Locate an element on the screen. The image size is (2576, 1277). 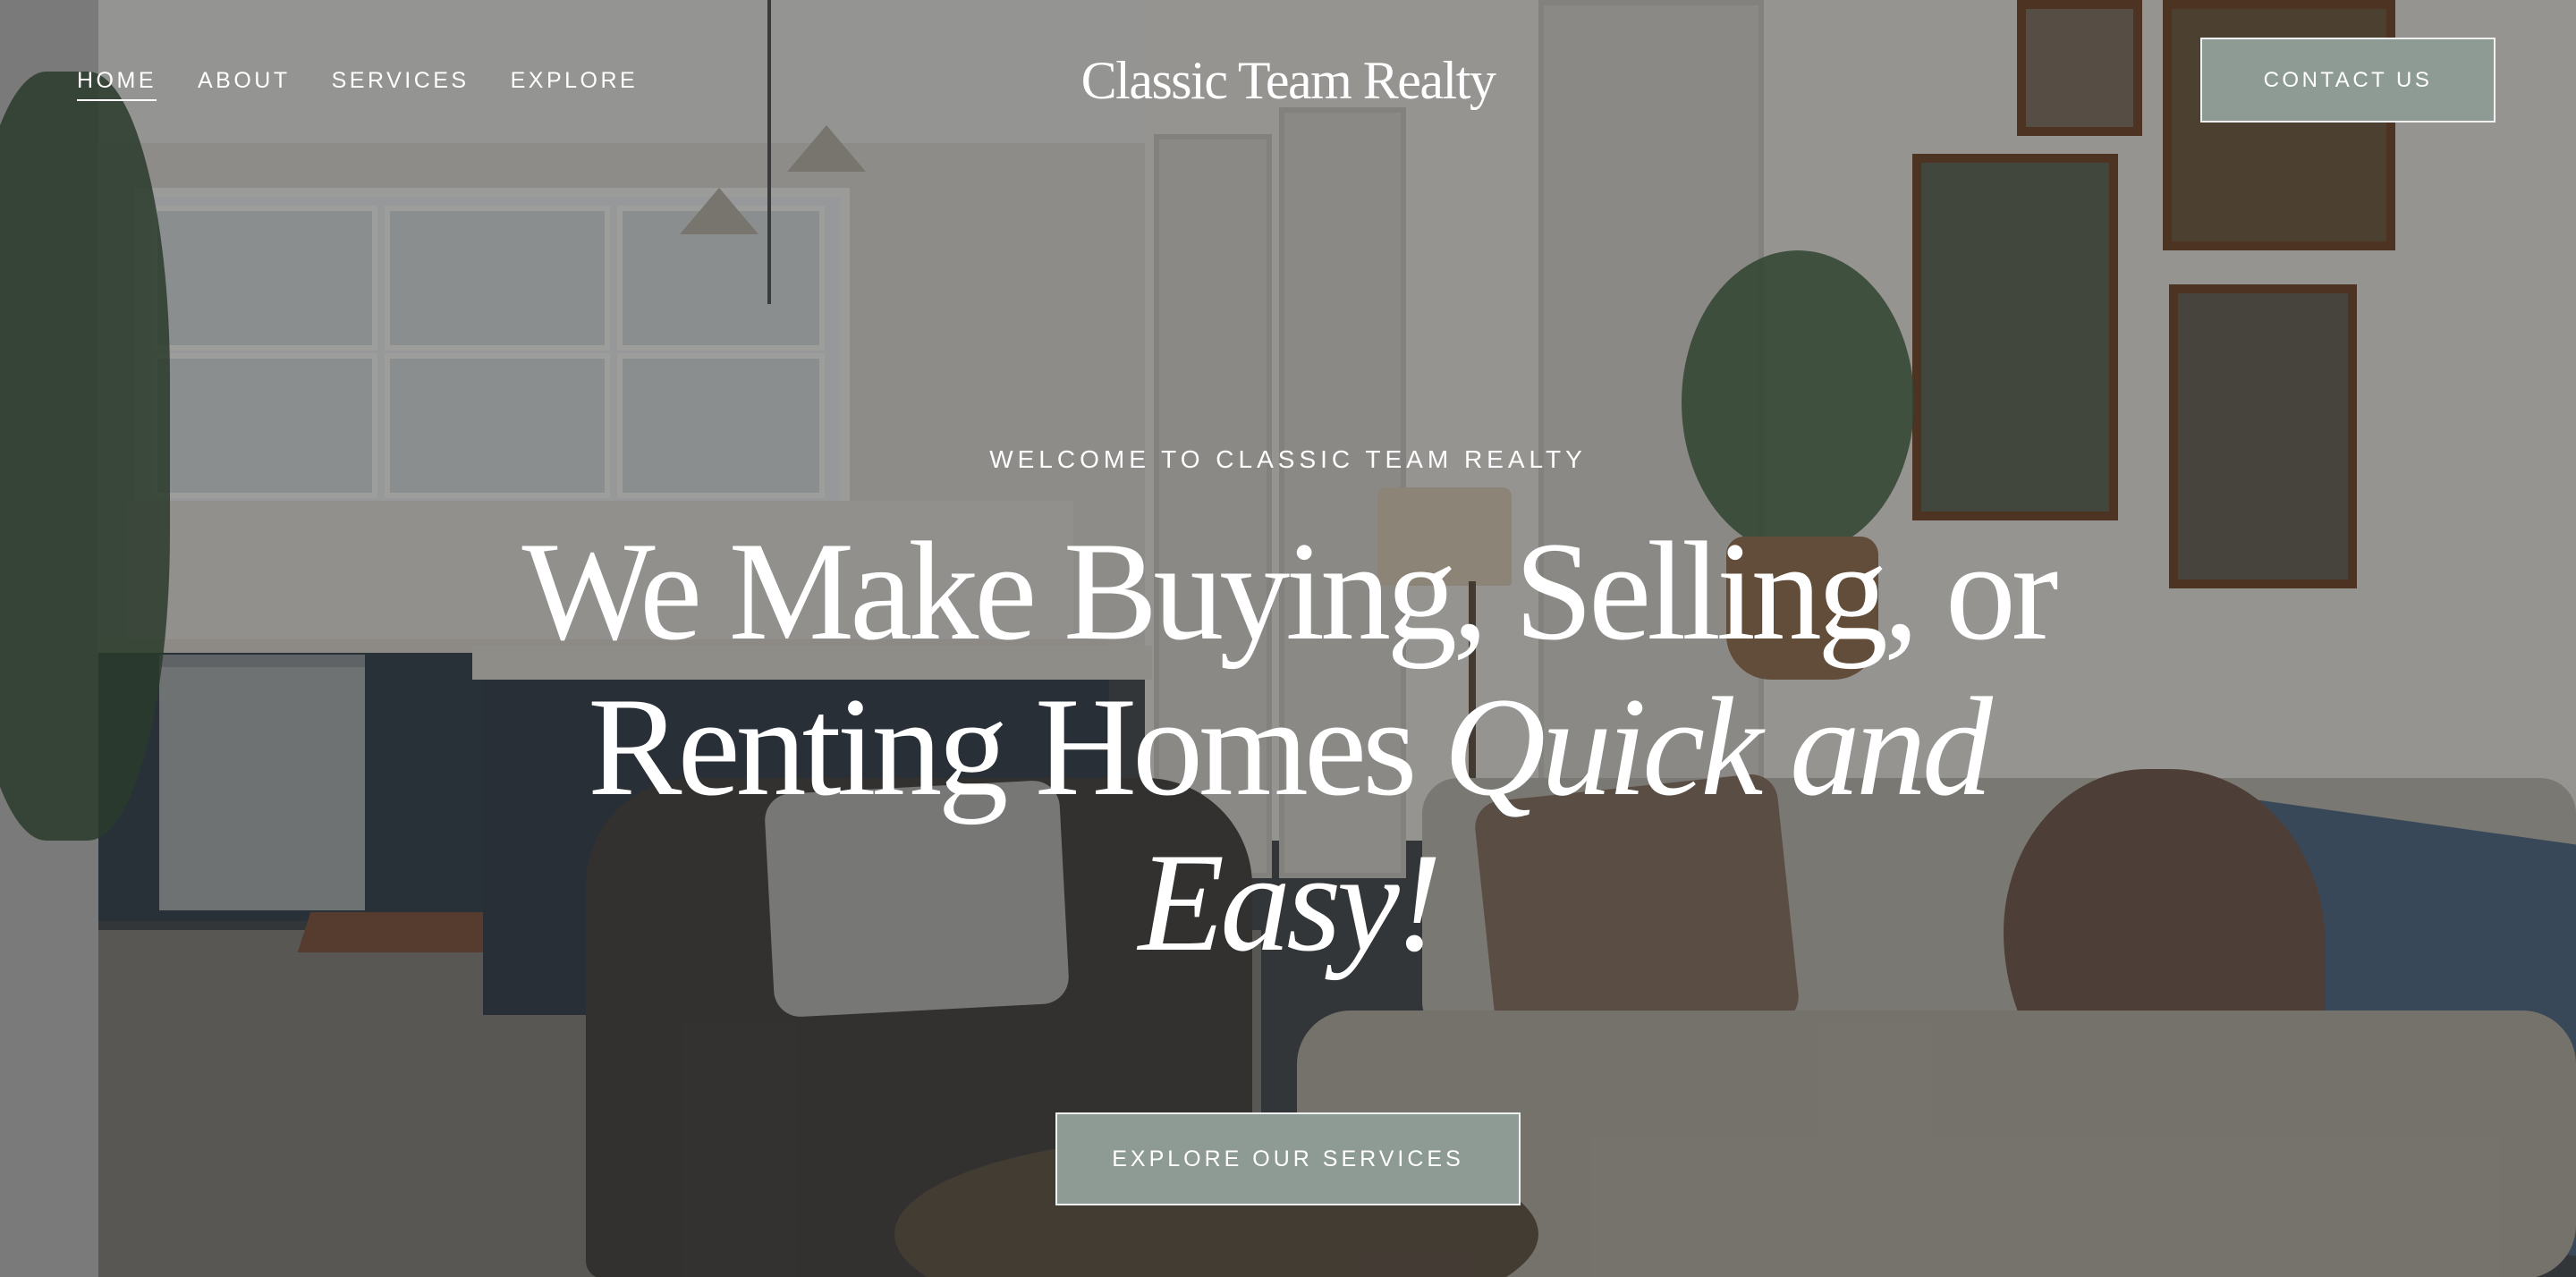
contact-us-button: CONTACT US is located at coordinates (2348, 80).